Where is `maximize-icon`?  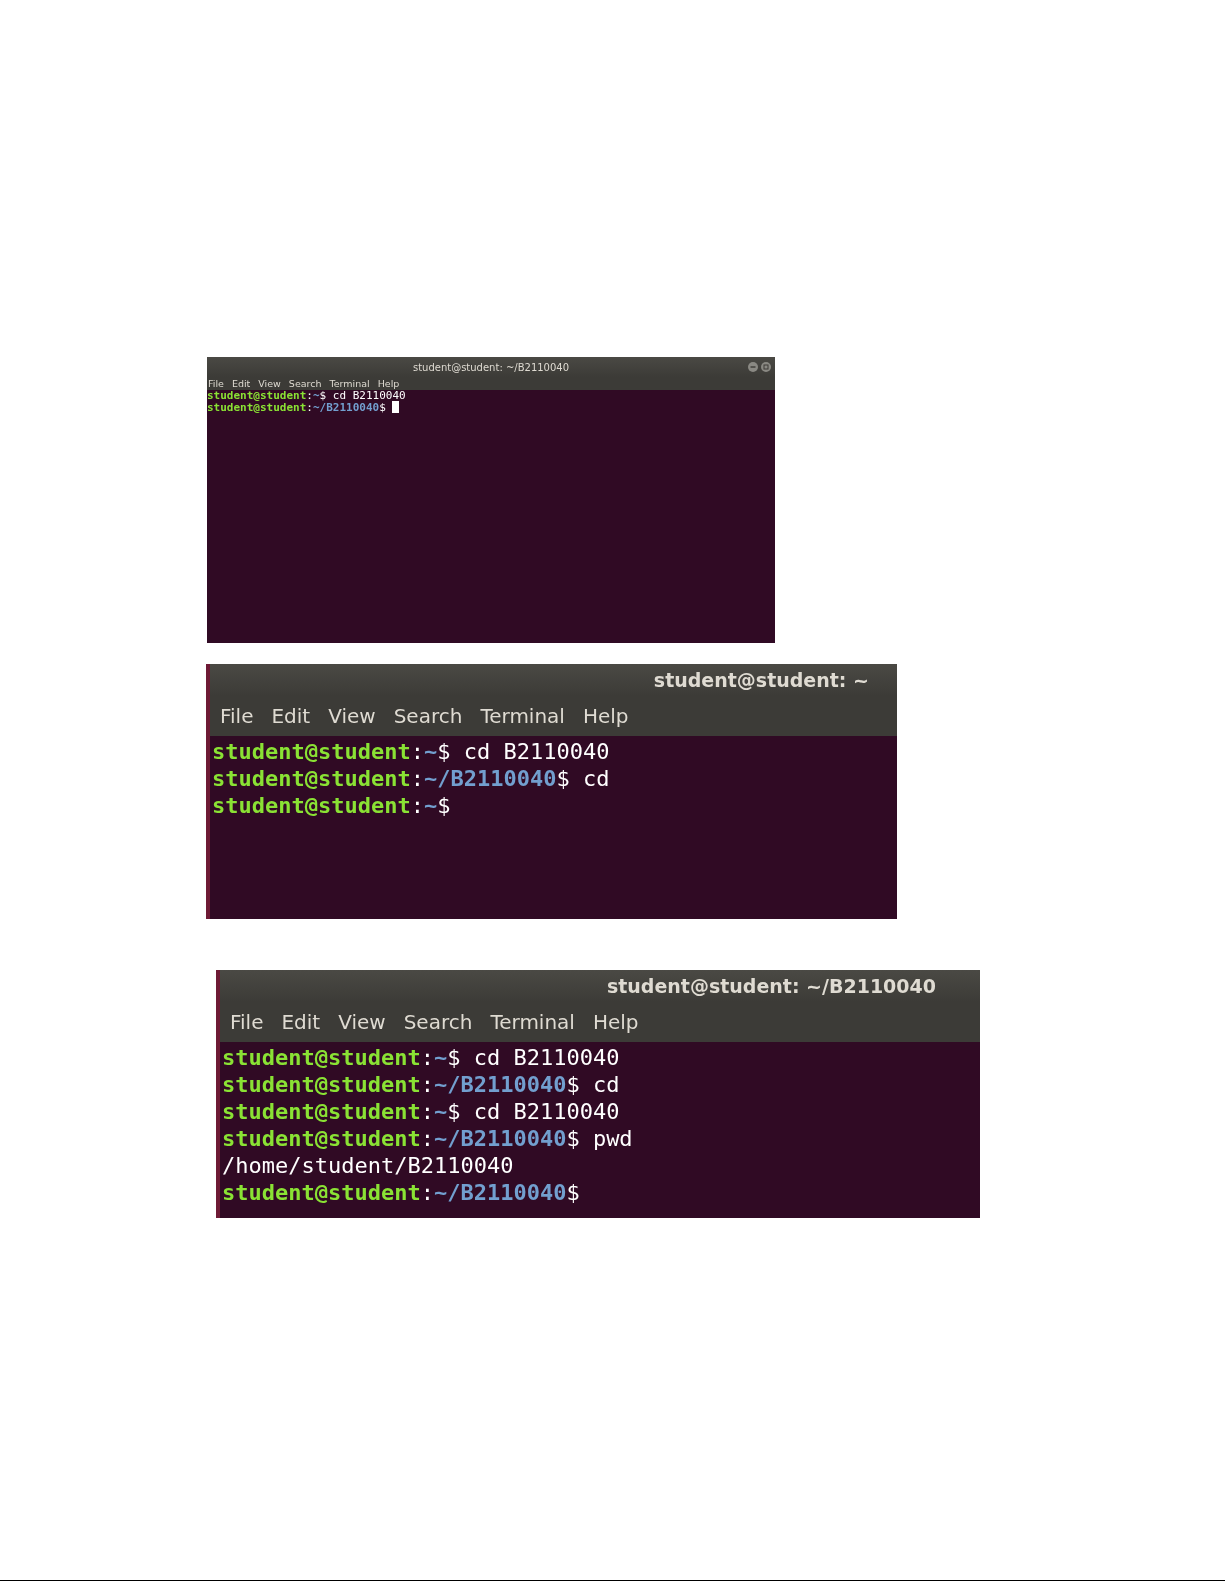
maximize-icon is located at coordinates (766, 367).